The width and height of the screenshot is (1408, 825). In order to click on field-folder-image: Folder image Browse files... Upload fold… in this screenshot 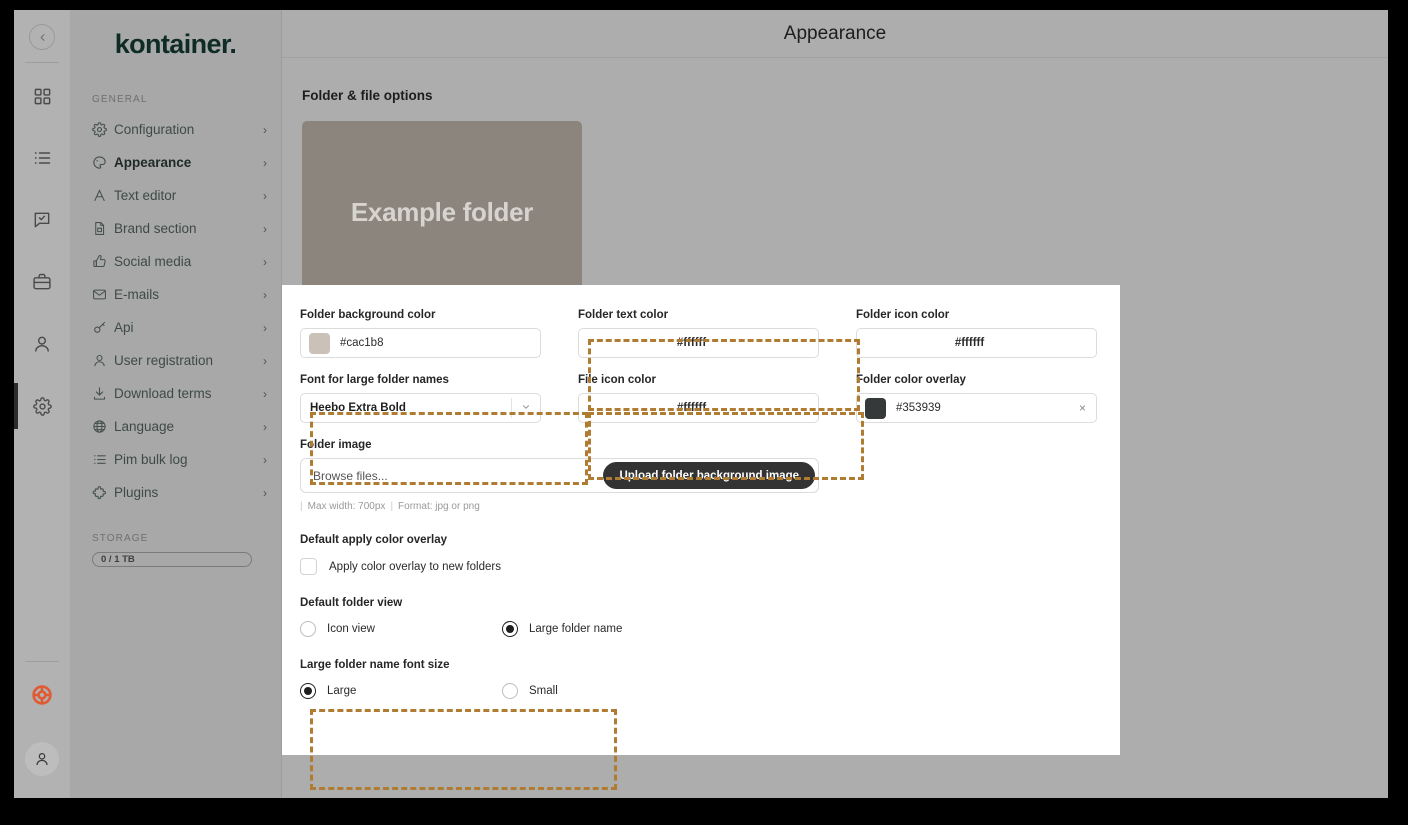, I will do `click(701, 475)`.